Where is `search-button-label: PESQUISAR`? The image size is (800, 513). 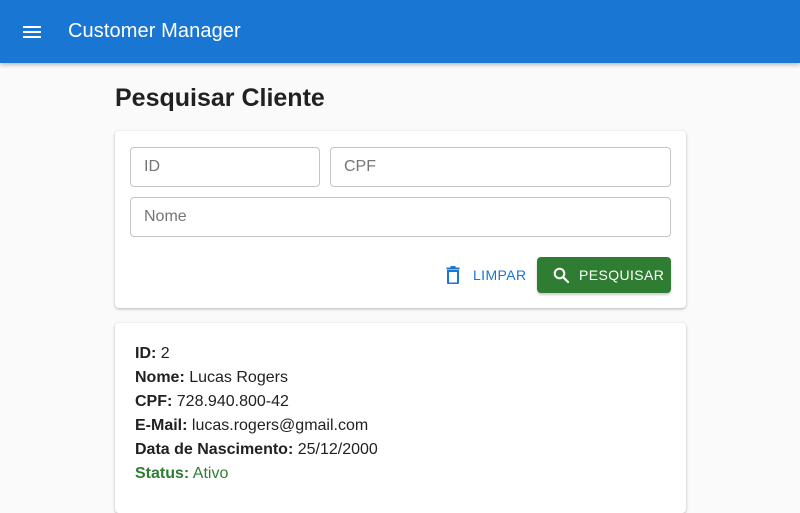
search-button-label: PESQUISAR is located at coordinates (622, 275).